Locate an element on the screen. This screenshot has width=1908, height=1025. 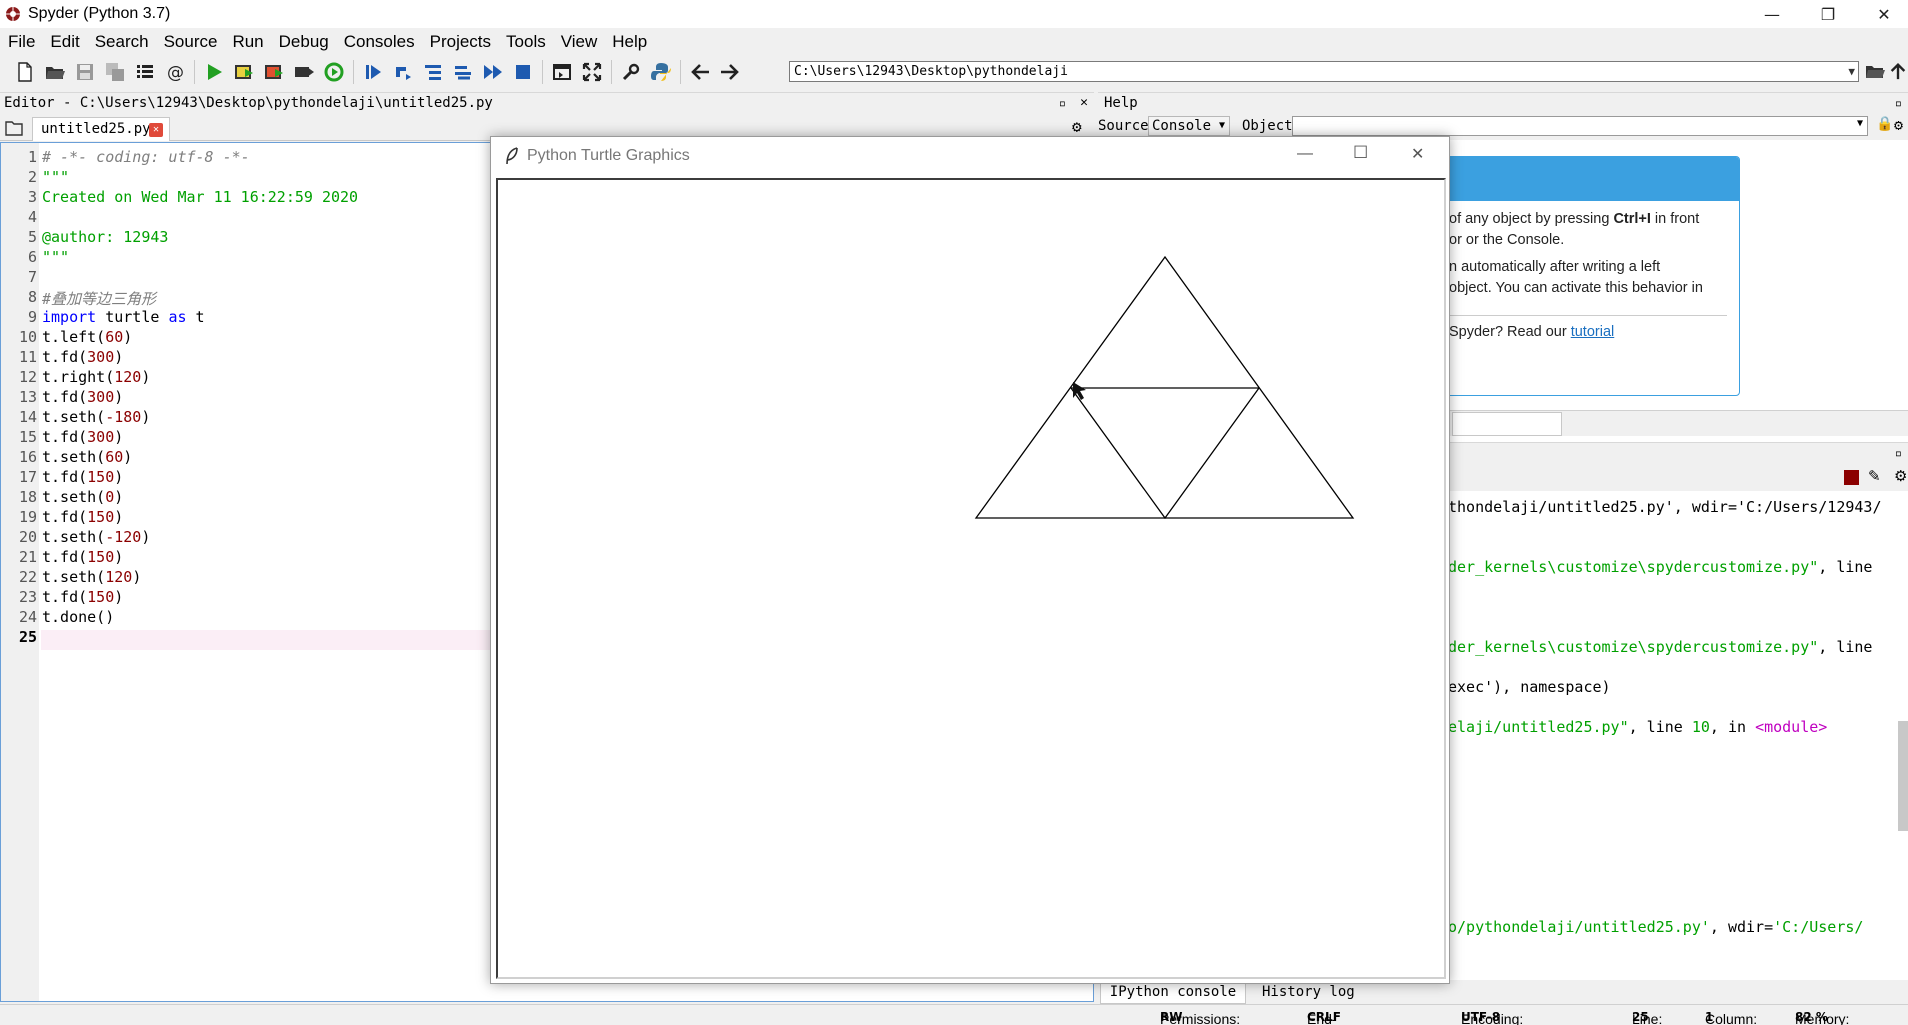
source-select: Console ▼ is located at coordinates (1189, 126).